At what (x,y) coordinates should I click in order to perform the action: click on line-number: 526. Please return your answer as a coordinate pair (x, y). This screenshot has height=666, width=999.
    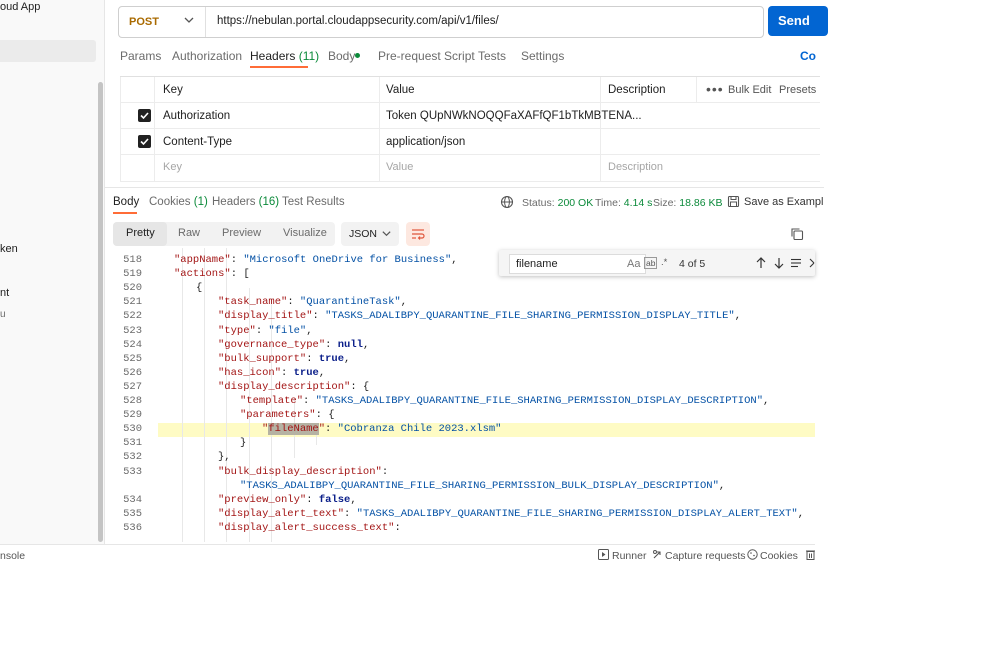
    Looking at the image, I should click on (132, 372).